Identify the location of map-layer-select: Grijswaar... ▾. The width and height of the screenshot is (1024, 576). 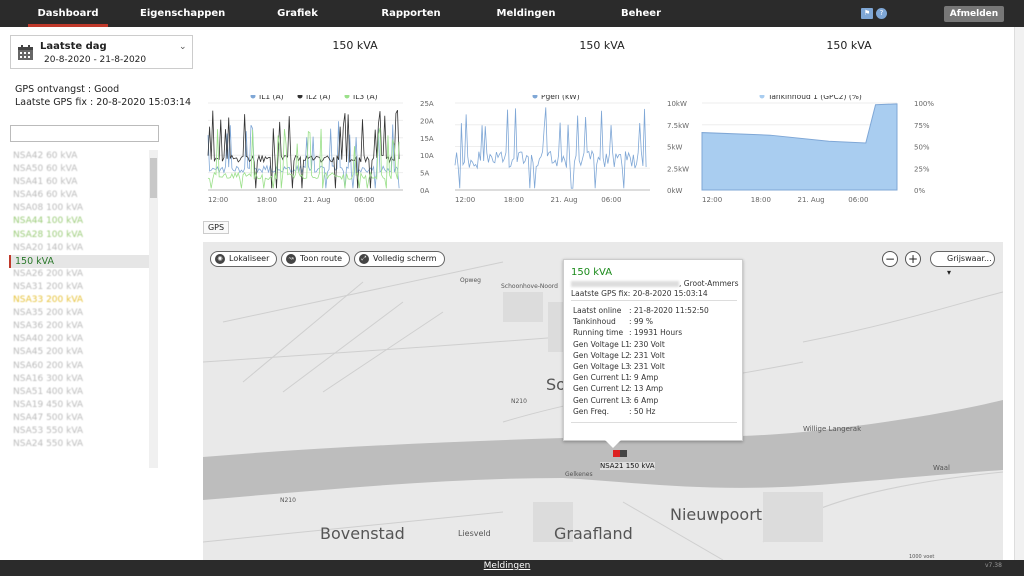
(962, 264).